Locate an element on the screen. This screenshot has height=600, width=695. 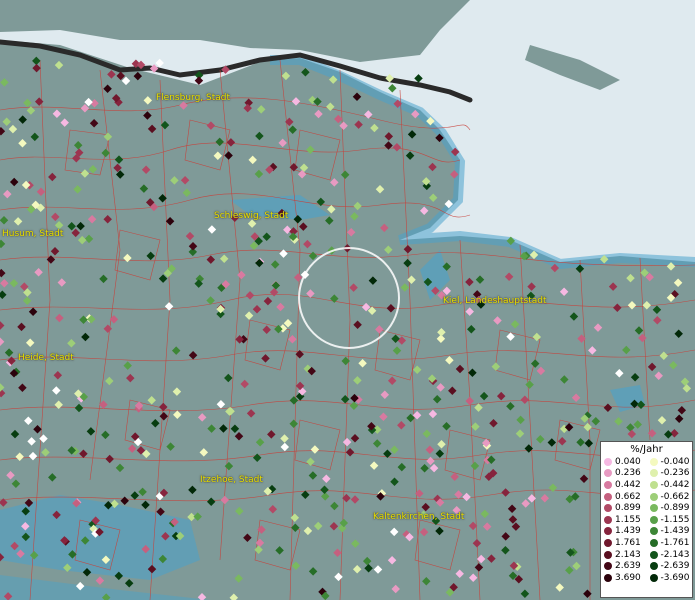
city-label-kaltenkirchen: Kaltenkirchen, Stadt is located at coordinates (419, 517).